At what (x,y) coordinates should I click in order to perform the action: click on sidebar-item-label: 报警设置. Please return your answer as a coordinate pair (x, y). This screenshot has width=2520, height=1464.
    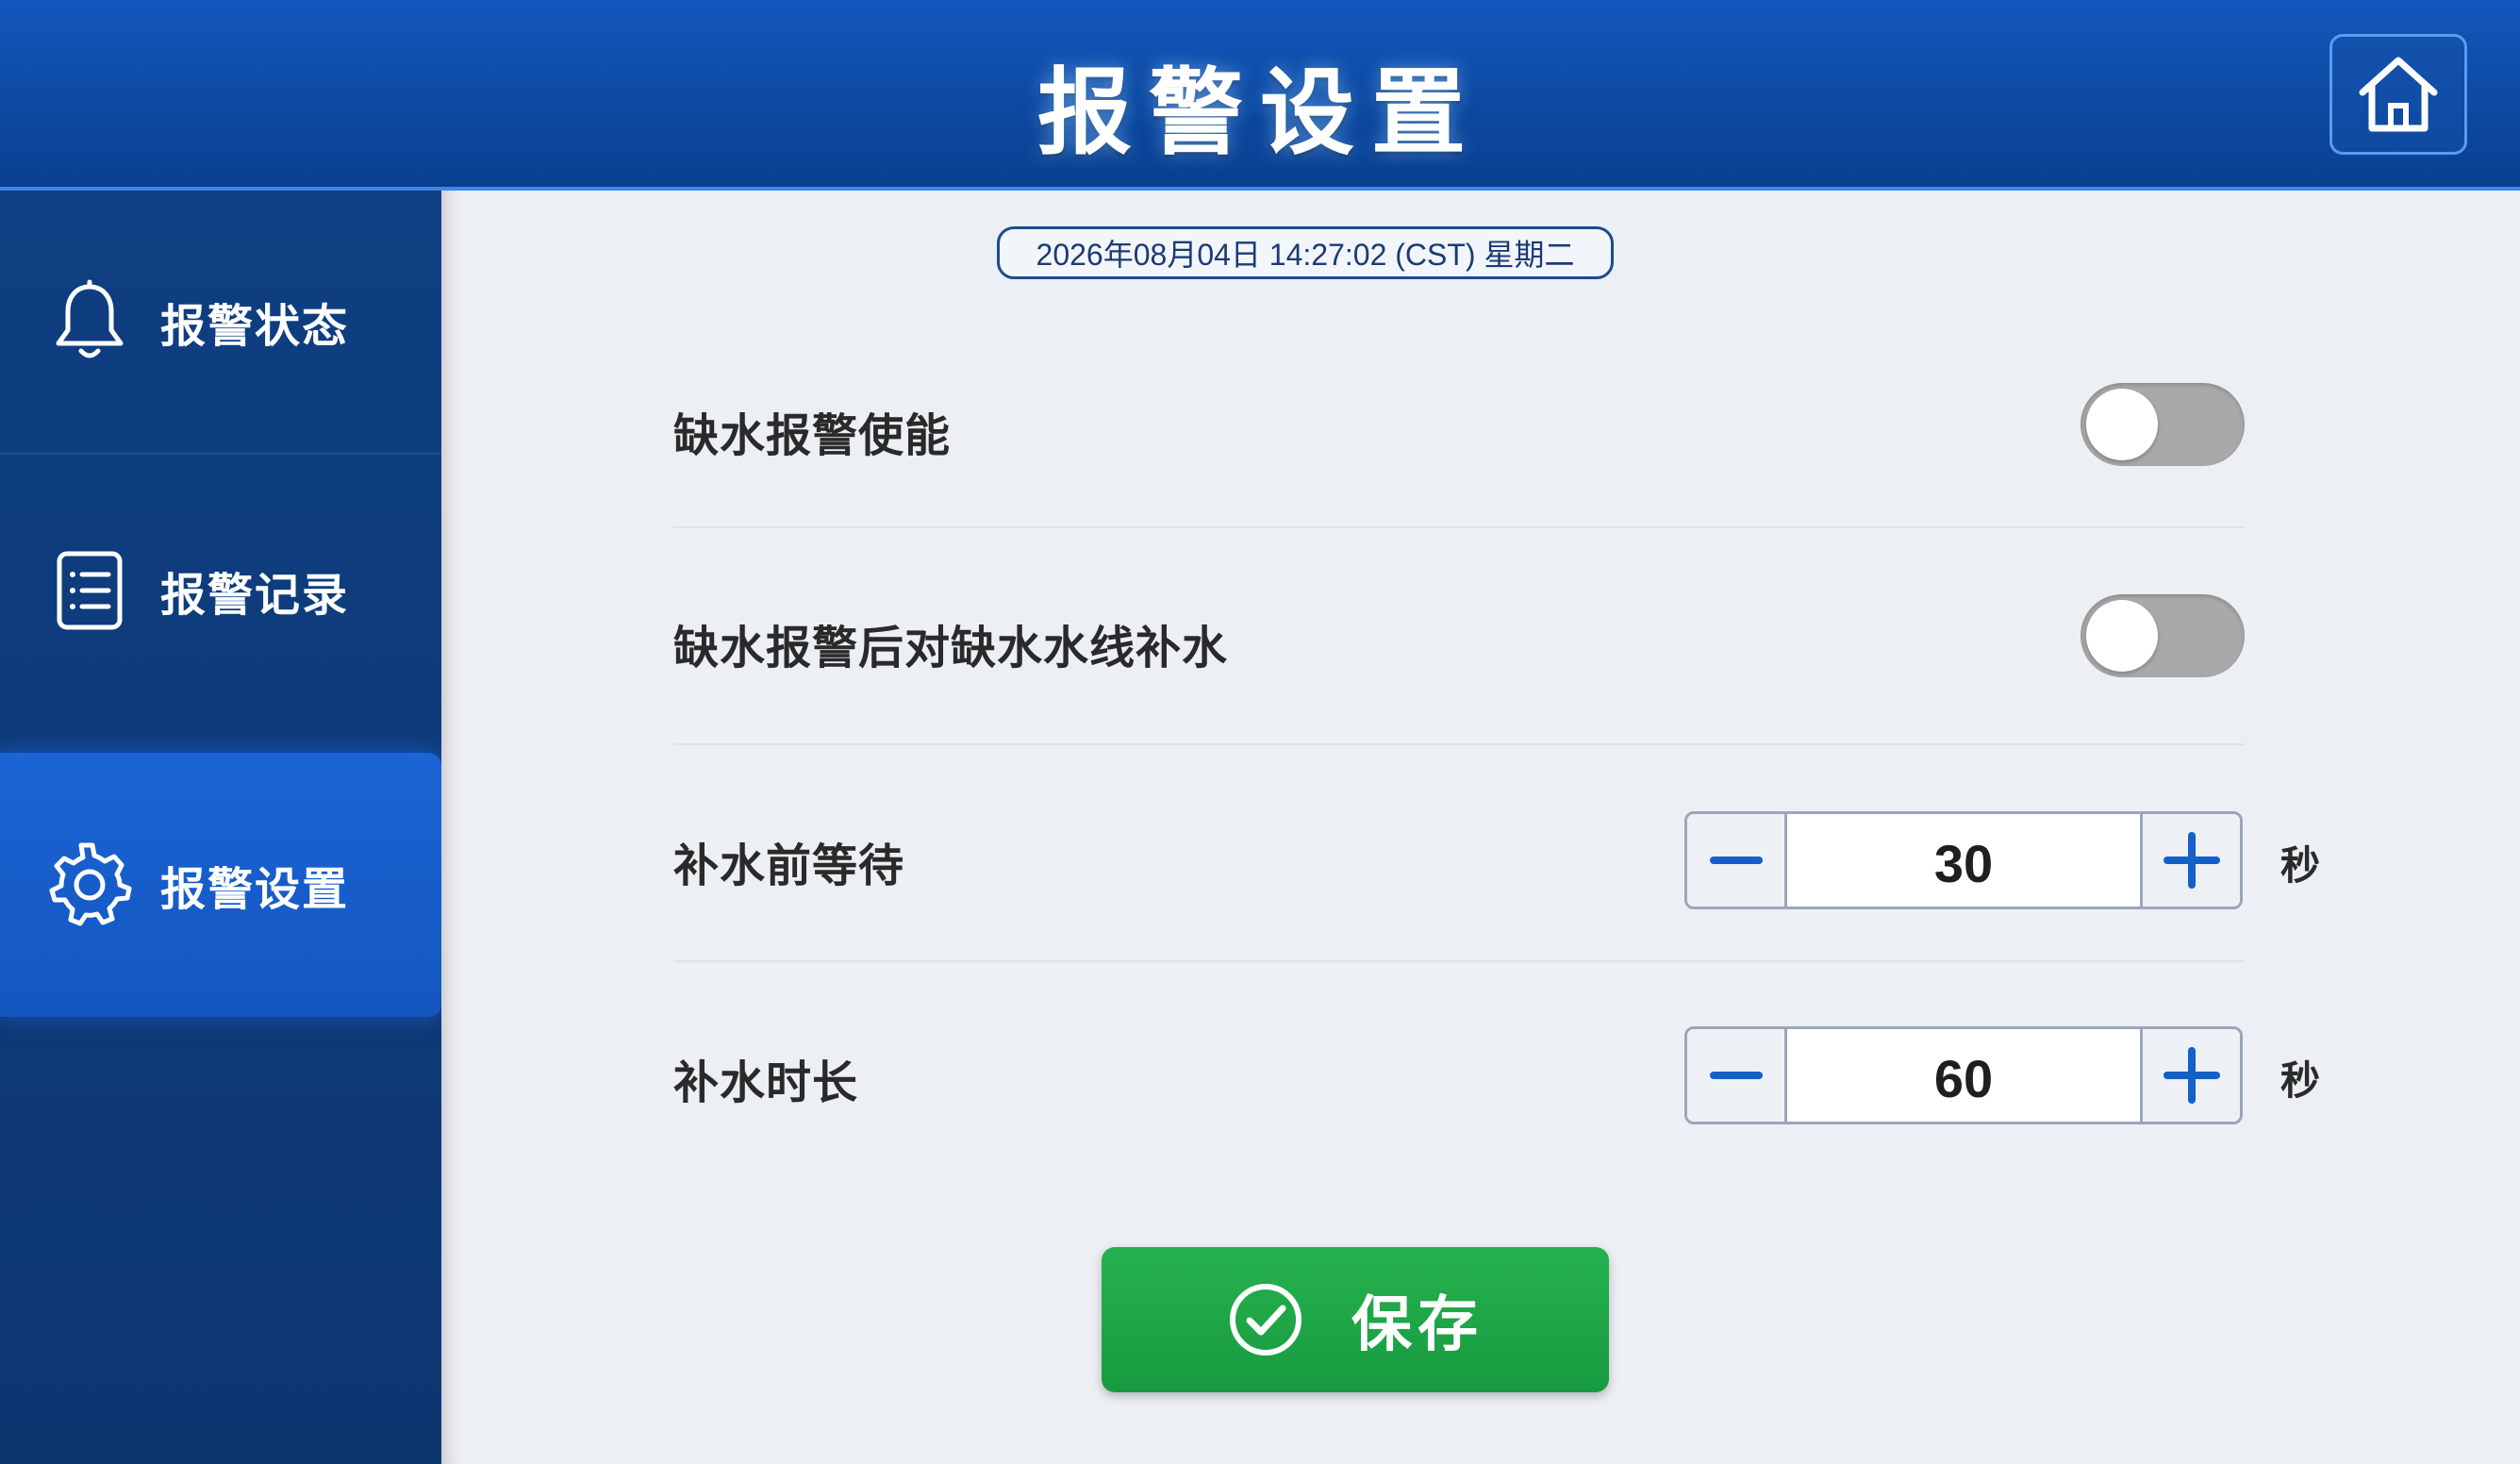
    Looking at the image, I should click on (255, 889).